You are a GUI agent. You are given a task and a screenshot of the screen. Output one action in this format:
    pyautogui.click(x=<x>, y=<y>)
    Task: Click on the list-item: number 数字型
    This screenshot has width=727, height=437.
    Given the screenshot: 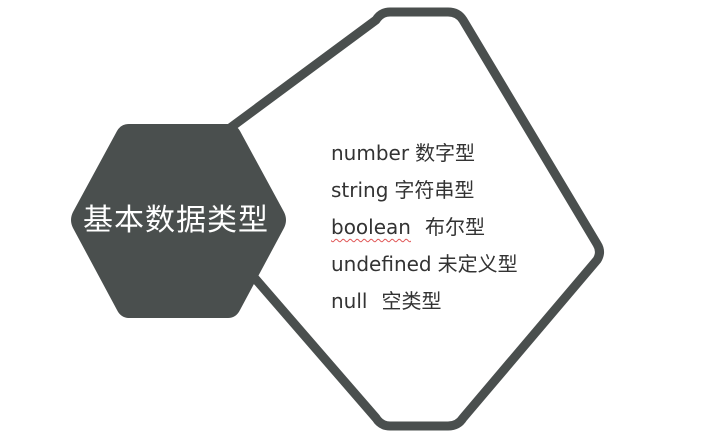 What is the action you would take?
    pyautogui.click(x=424, y=156)
    